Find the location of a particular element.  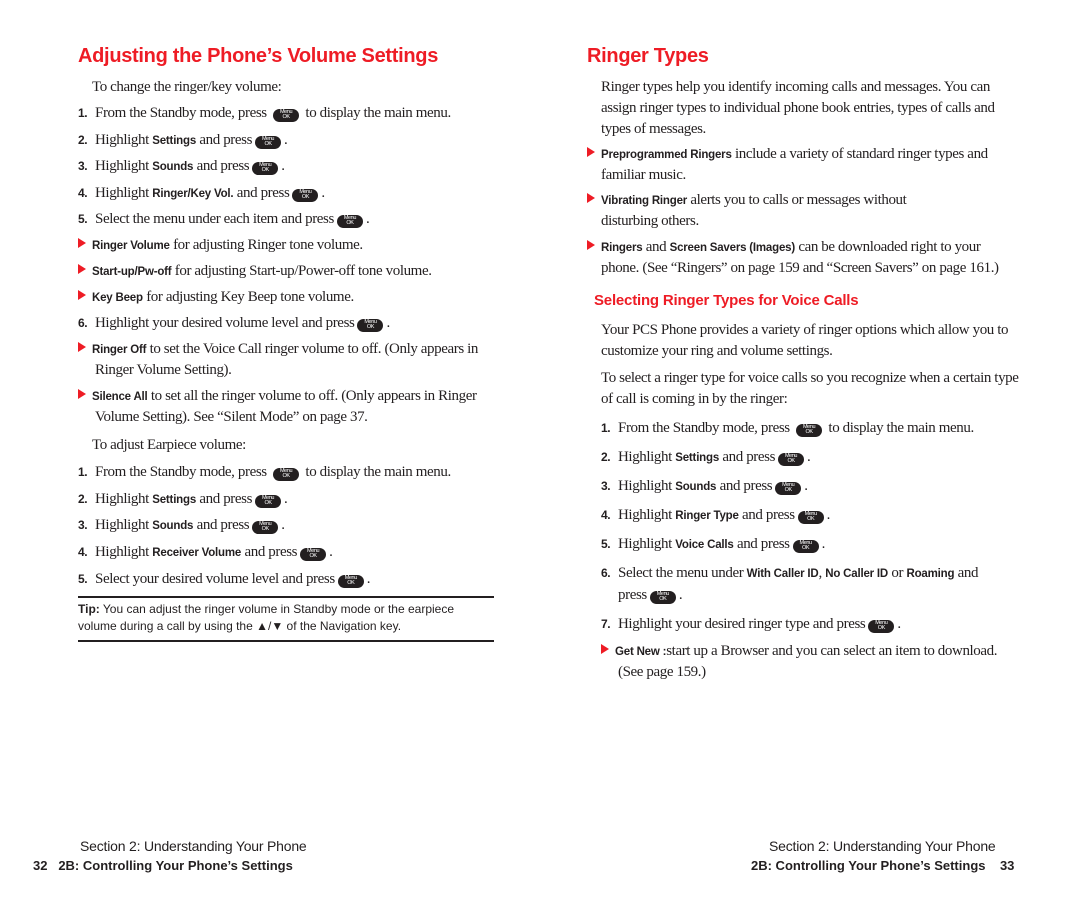

left-page-title: Adjusting the Phone’s Volume Settings is located at coordinates (258, 56).